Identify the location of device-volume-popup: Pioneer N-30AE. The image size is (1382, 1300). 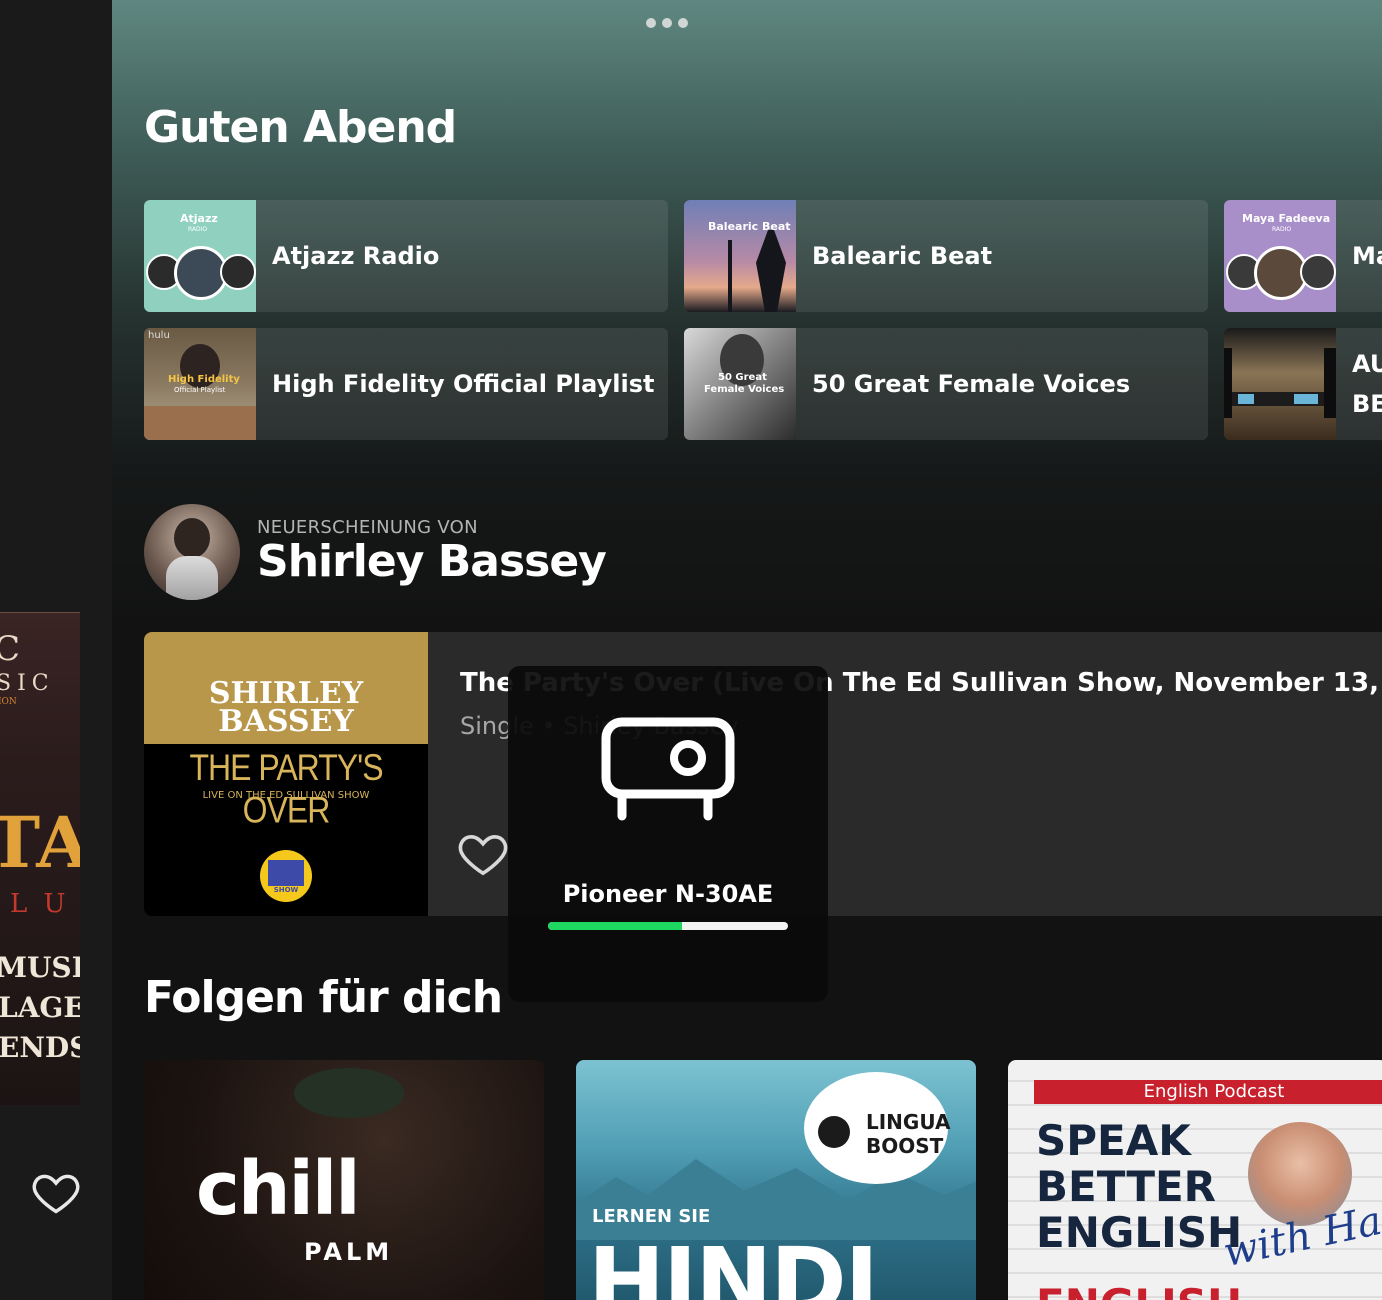
(668, 834).